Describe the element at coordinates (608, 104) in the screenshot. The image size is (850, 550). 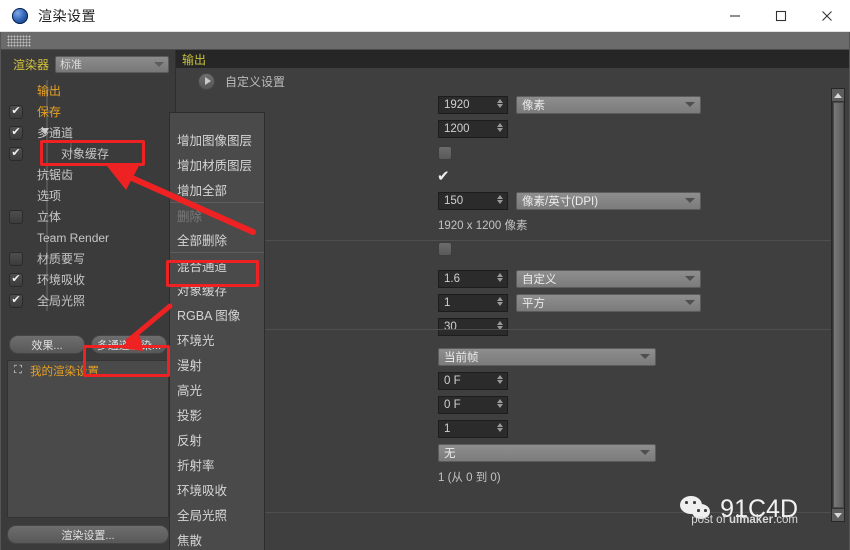
I see `width-unit-dropdown: 像素` at that location.